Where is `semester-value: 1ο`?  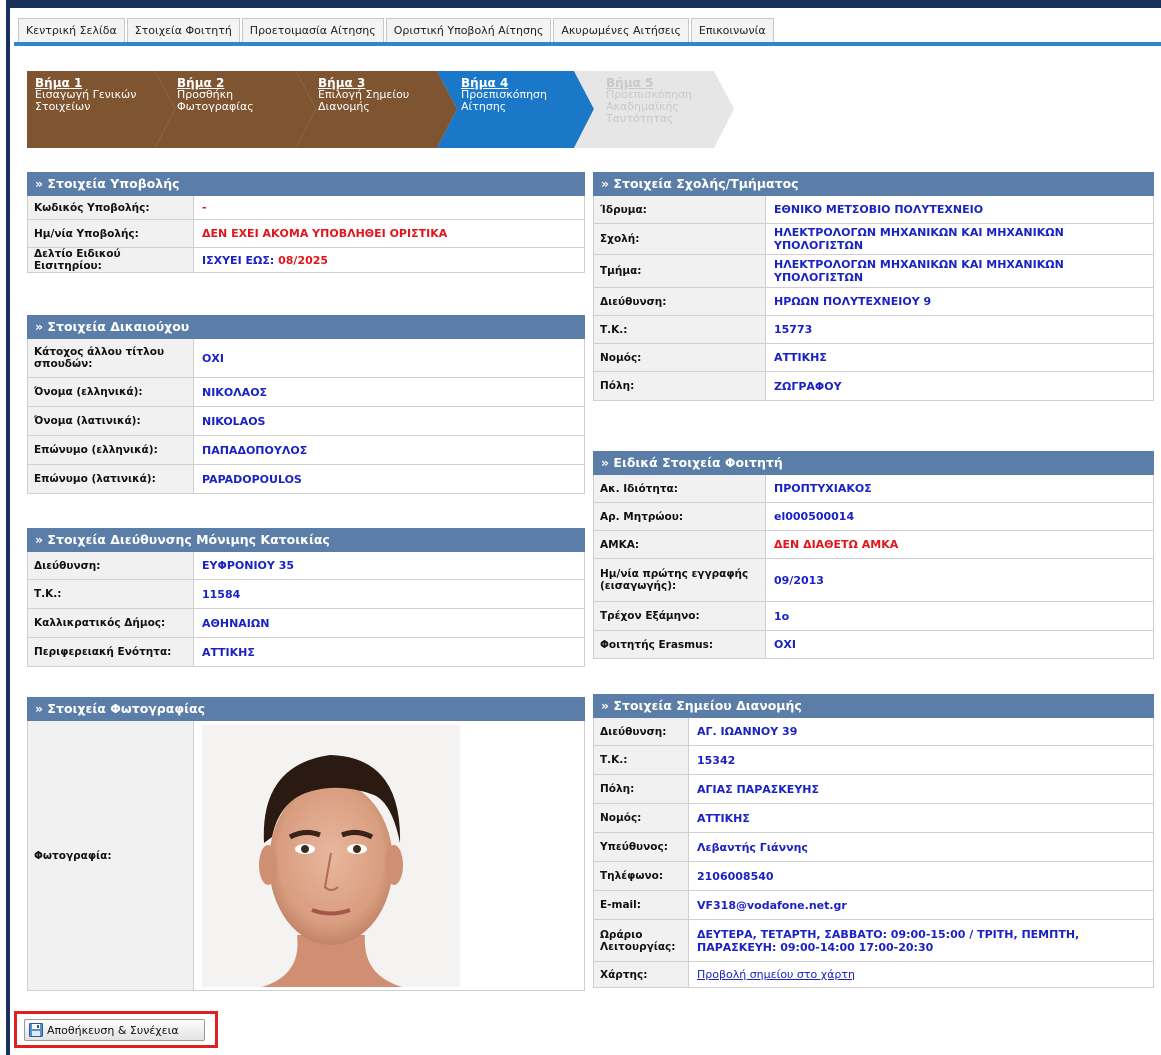 semester-value: 1ο is located at coordinates (782, 616).